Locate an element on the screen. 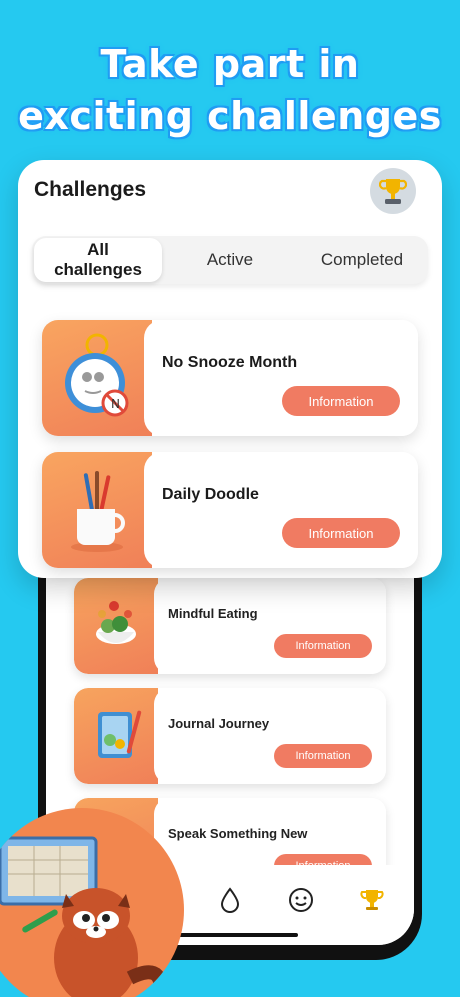  page-title: Challenges is located at coordinates (90, 189).